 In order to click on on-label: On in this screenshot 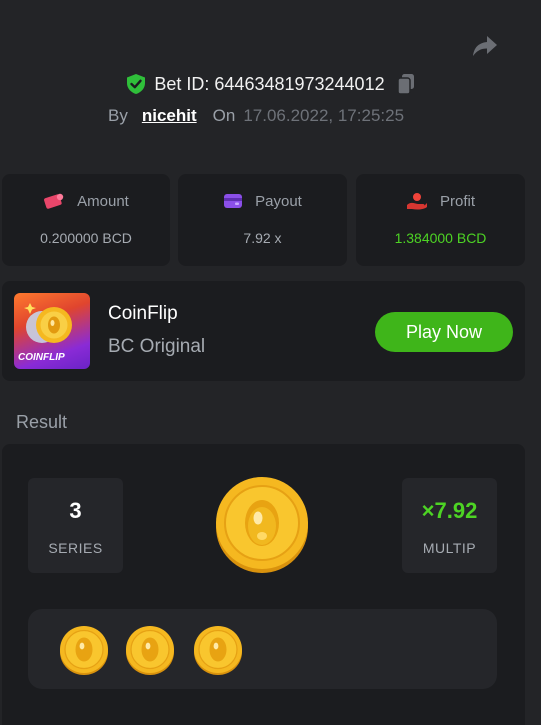, I will do `click(224, 115)`.